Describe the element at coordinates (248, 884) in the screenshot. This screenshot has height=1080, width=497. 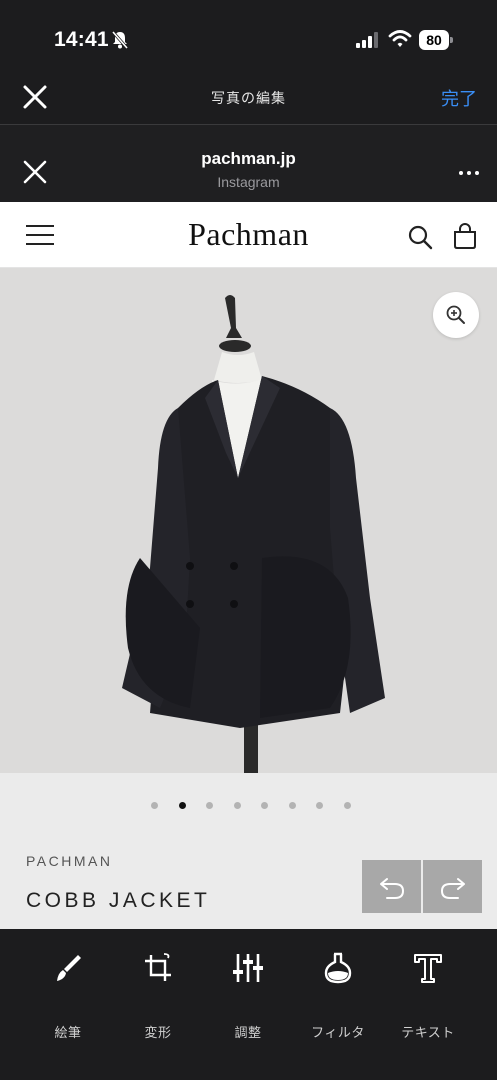
I see `product-info: PACHMAN COBB JACKET` at that location.